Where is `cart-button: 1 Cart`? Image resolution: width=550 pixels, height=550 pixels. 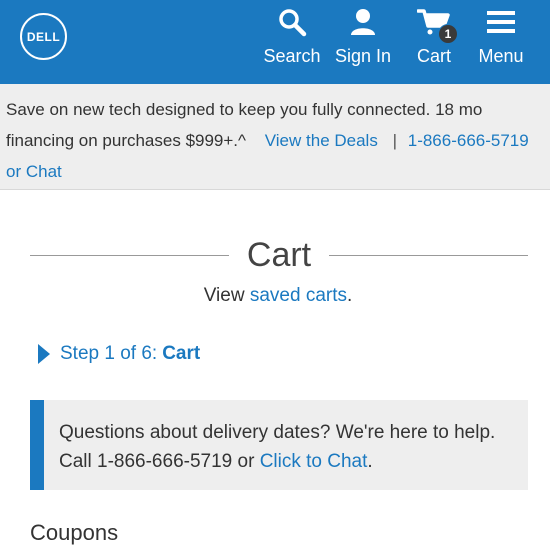 cart-button: 1 Cart is located at coordinates (434, 42).